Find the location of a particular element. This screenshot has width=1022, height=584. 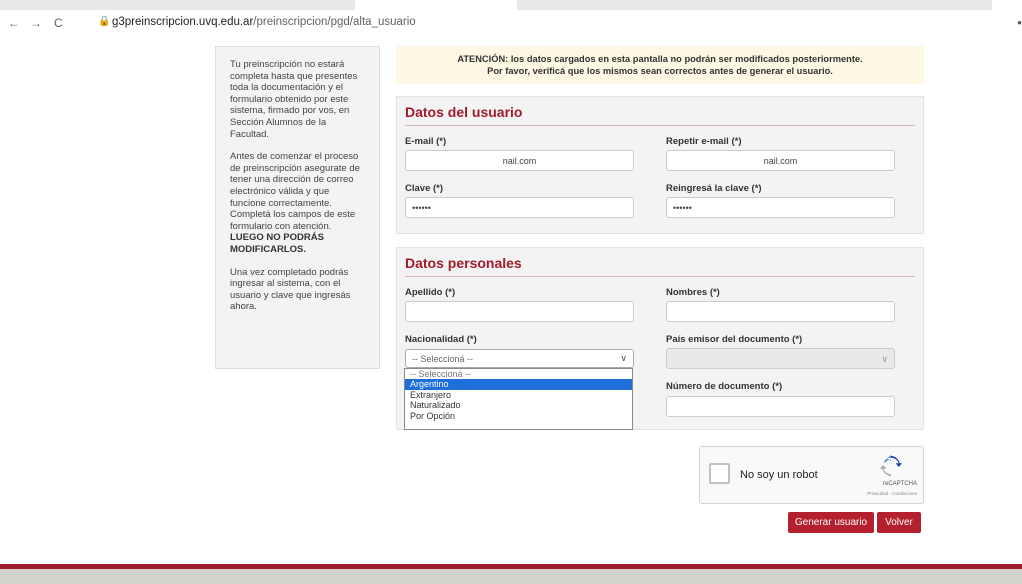

email-field: nail.com is located at coordinates (519, 160).